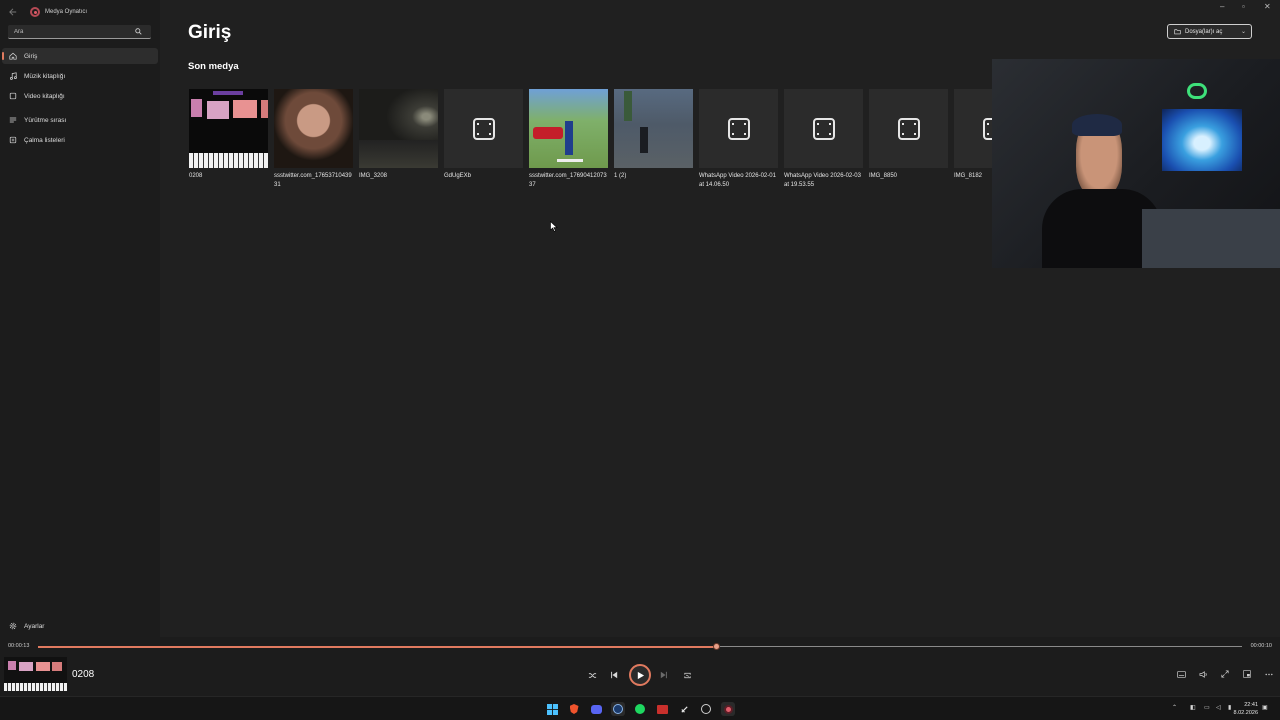 This screenshot has width=1280, height=720. I want to click on taskbar-discord-icon, so click(596, 709).